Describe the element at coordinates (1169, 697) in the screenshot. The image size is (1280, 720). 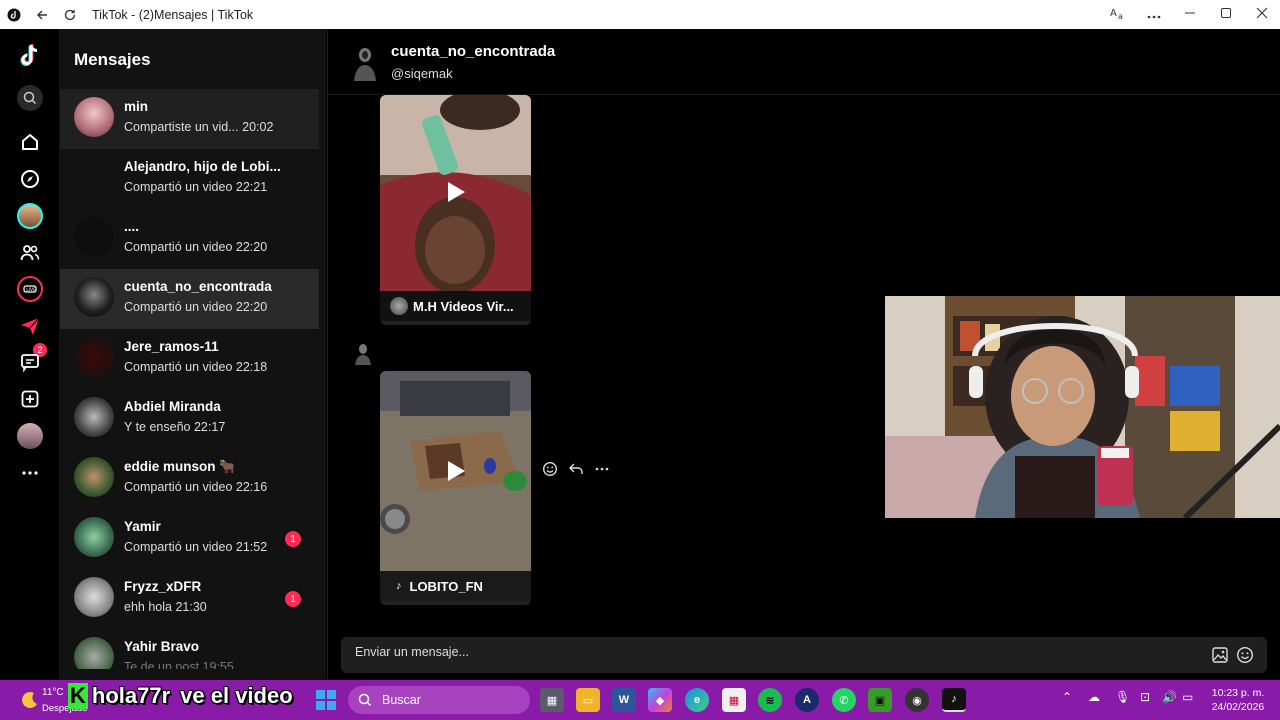
I see `volume-icon: 🔊` at that location.